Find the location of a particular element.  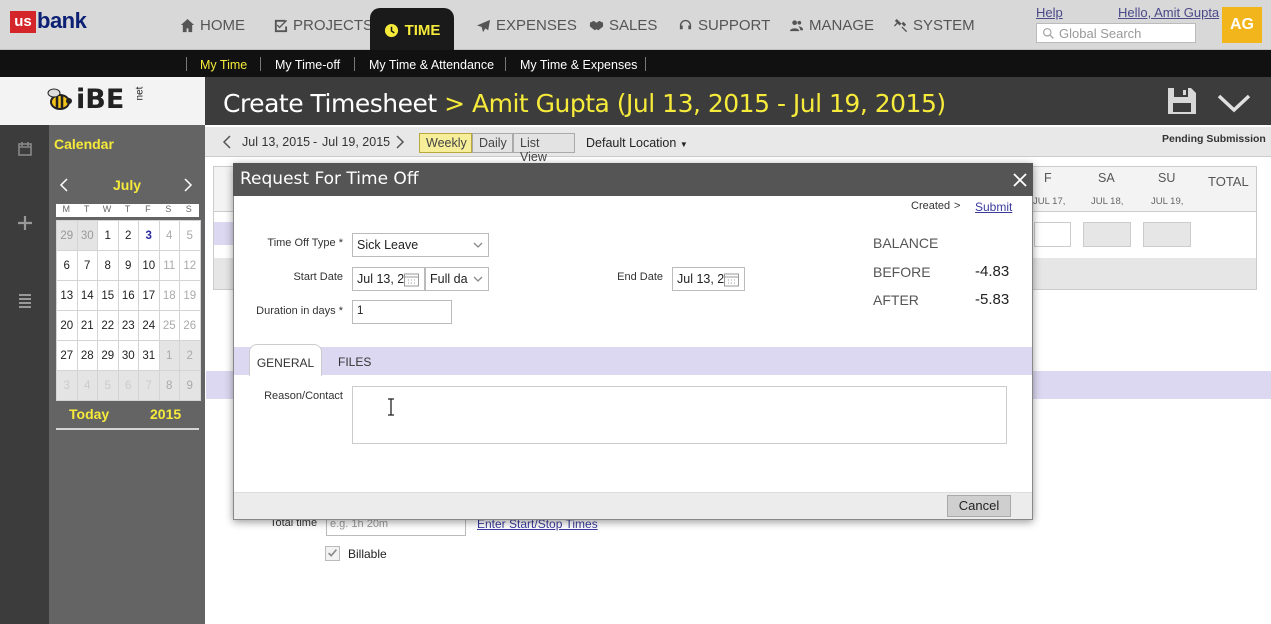

nav-support: SUPPORT is located at coordinates (724, 25).